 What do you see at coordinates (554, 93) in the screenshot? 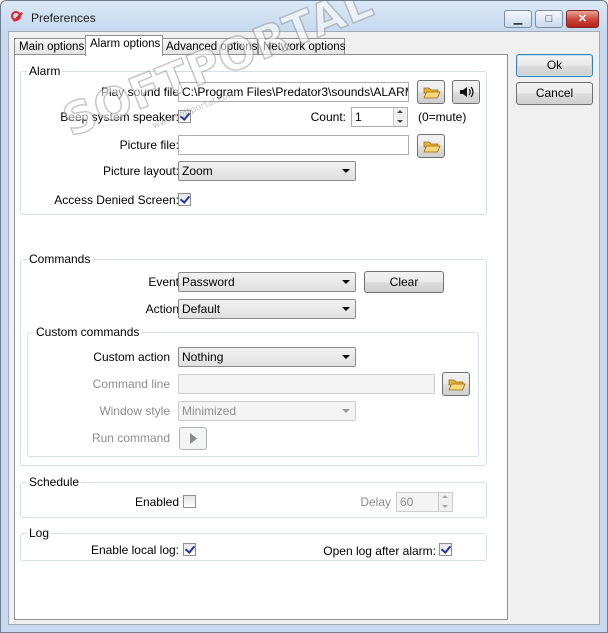
I see `cancel-button: Cancel` at bounding box center [554, 93].